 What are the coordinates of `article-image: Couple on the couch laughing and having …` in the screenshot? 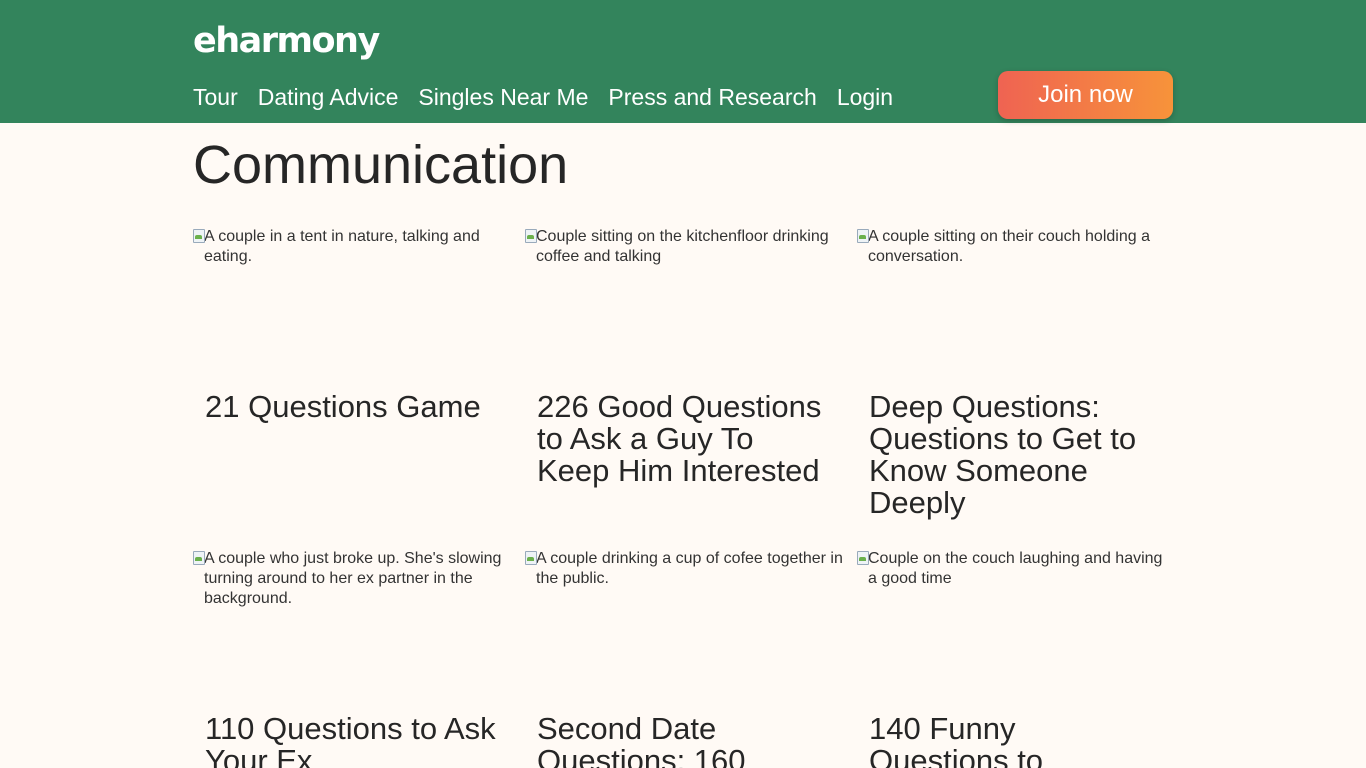 It's located at (1016, 629).